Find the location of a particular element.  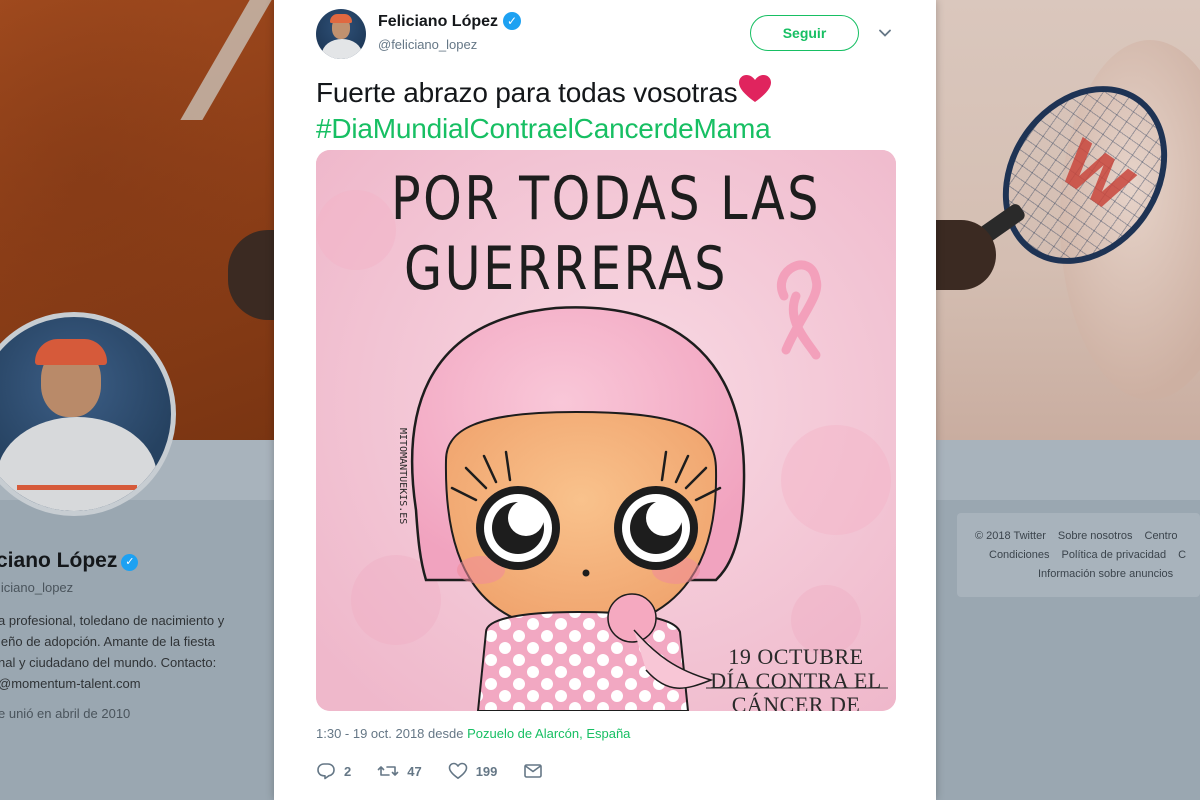

bio-line: leño de adopción. Amante de la fiesta is located at coordinates (107, 641).